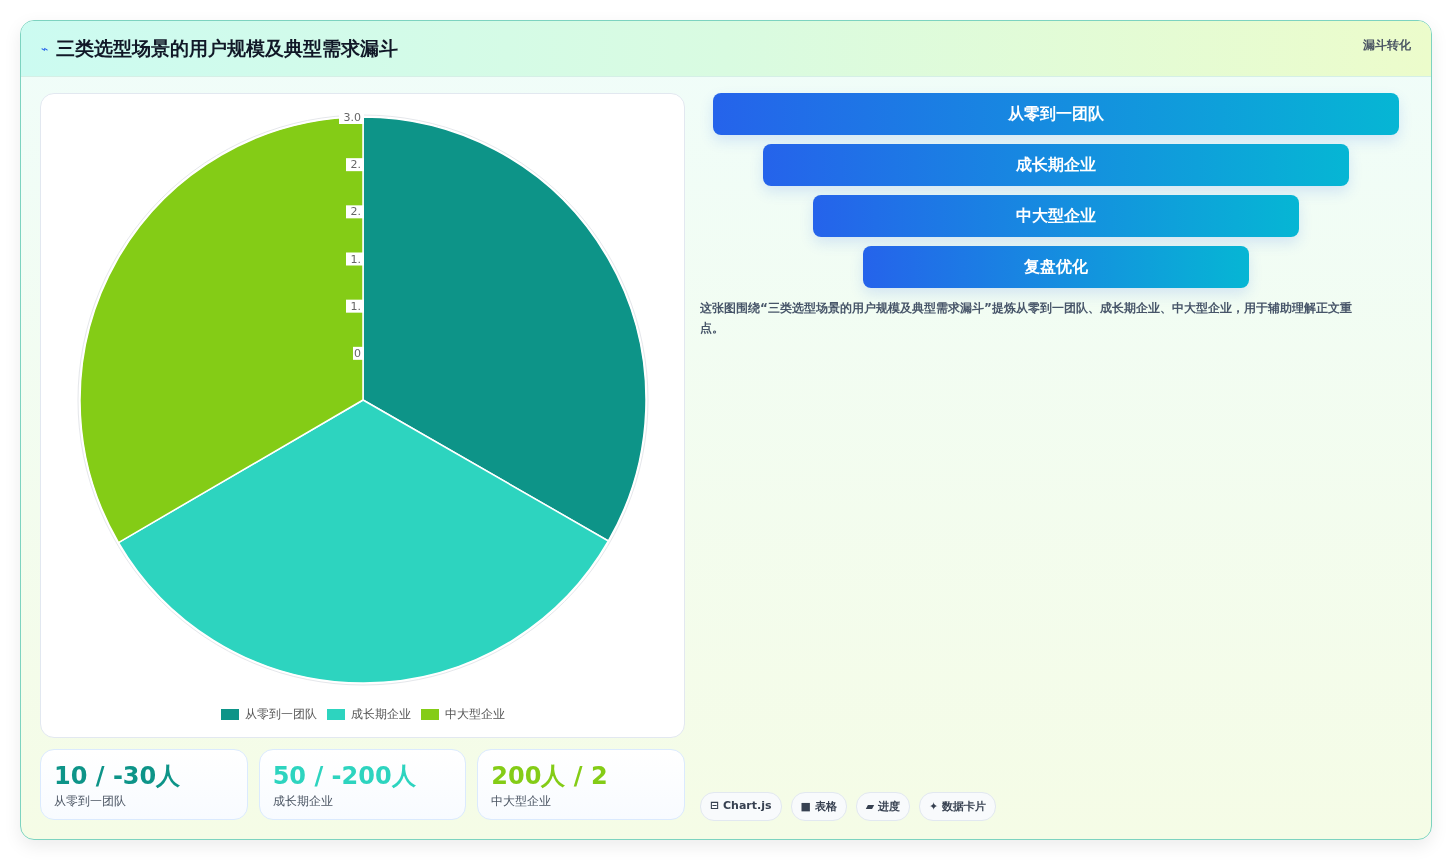 The width and height of the screenshot is (1453, 862). Describe the element at coordinates (474, 714) in the screenshot. I see `legend-label: 中大型企业` at that location.